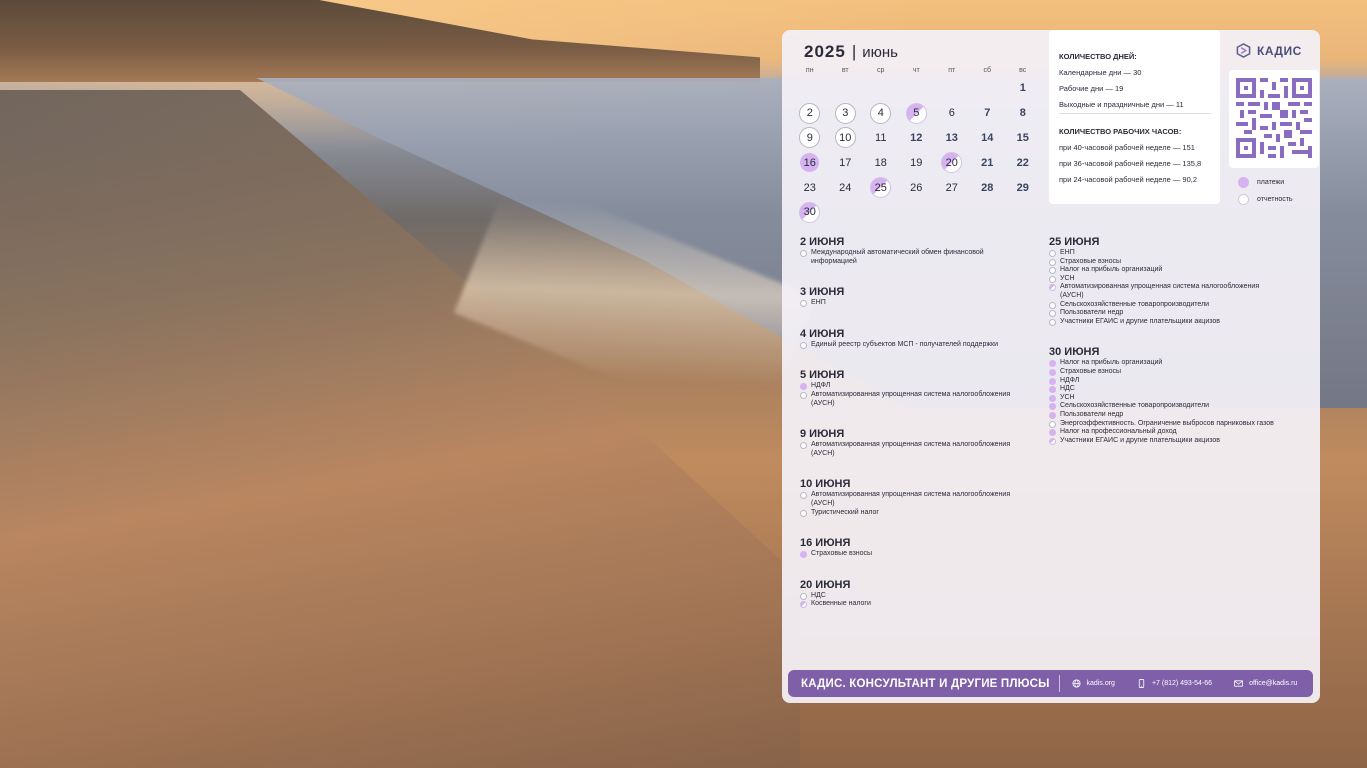 The image size is (1367, 768). Describe the element at coordinates (810, 187) in the screenshot. I see `calendar-day: 23` at that location.